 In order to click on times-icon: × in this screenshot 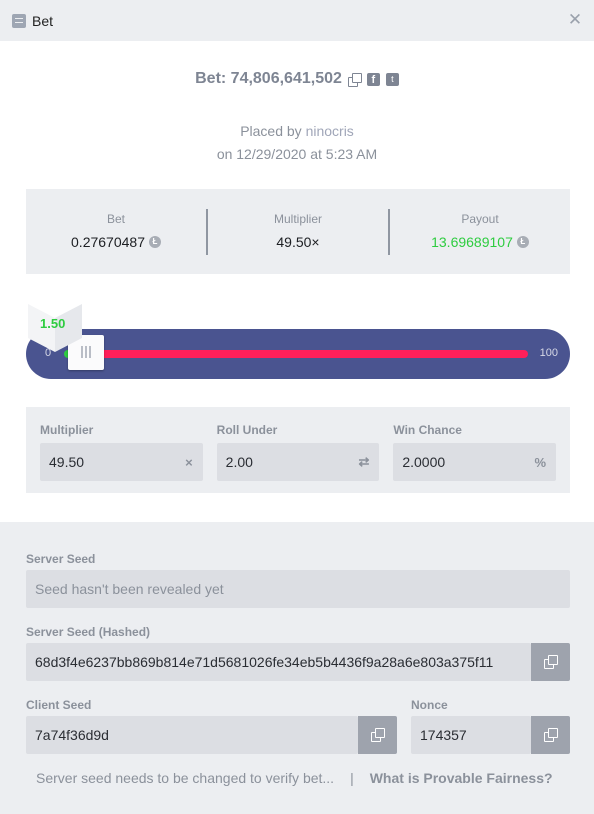, I will do `click(189, 462)`.